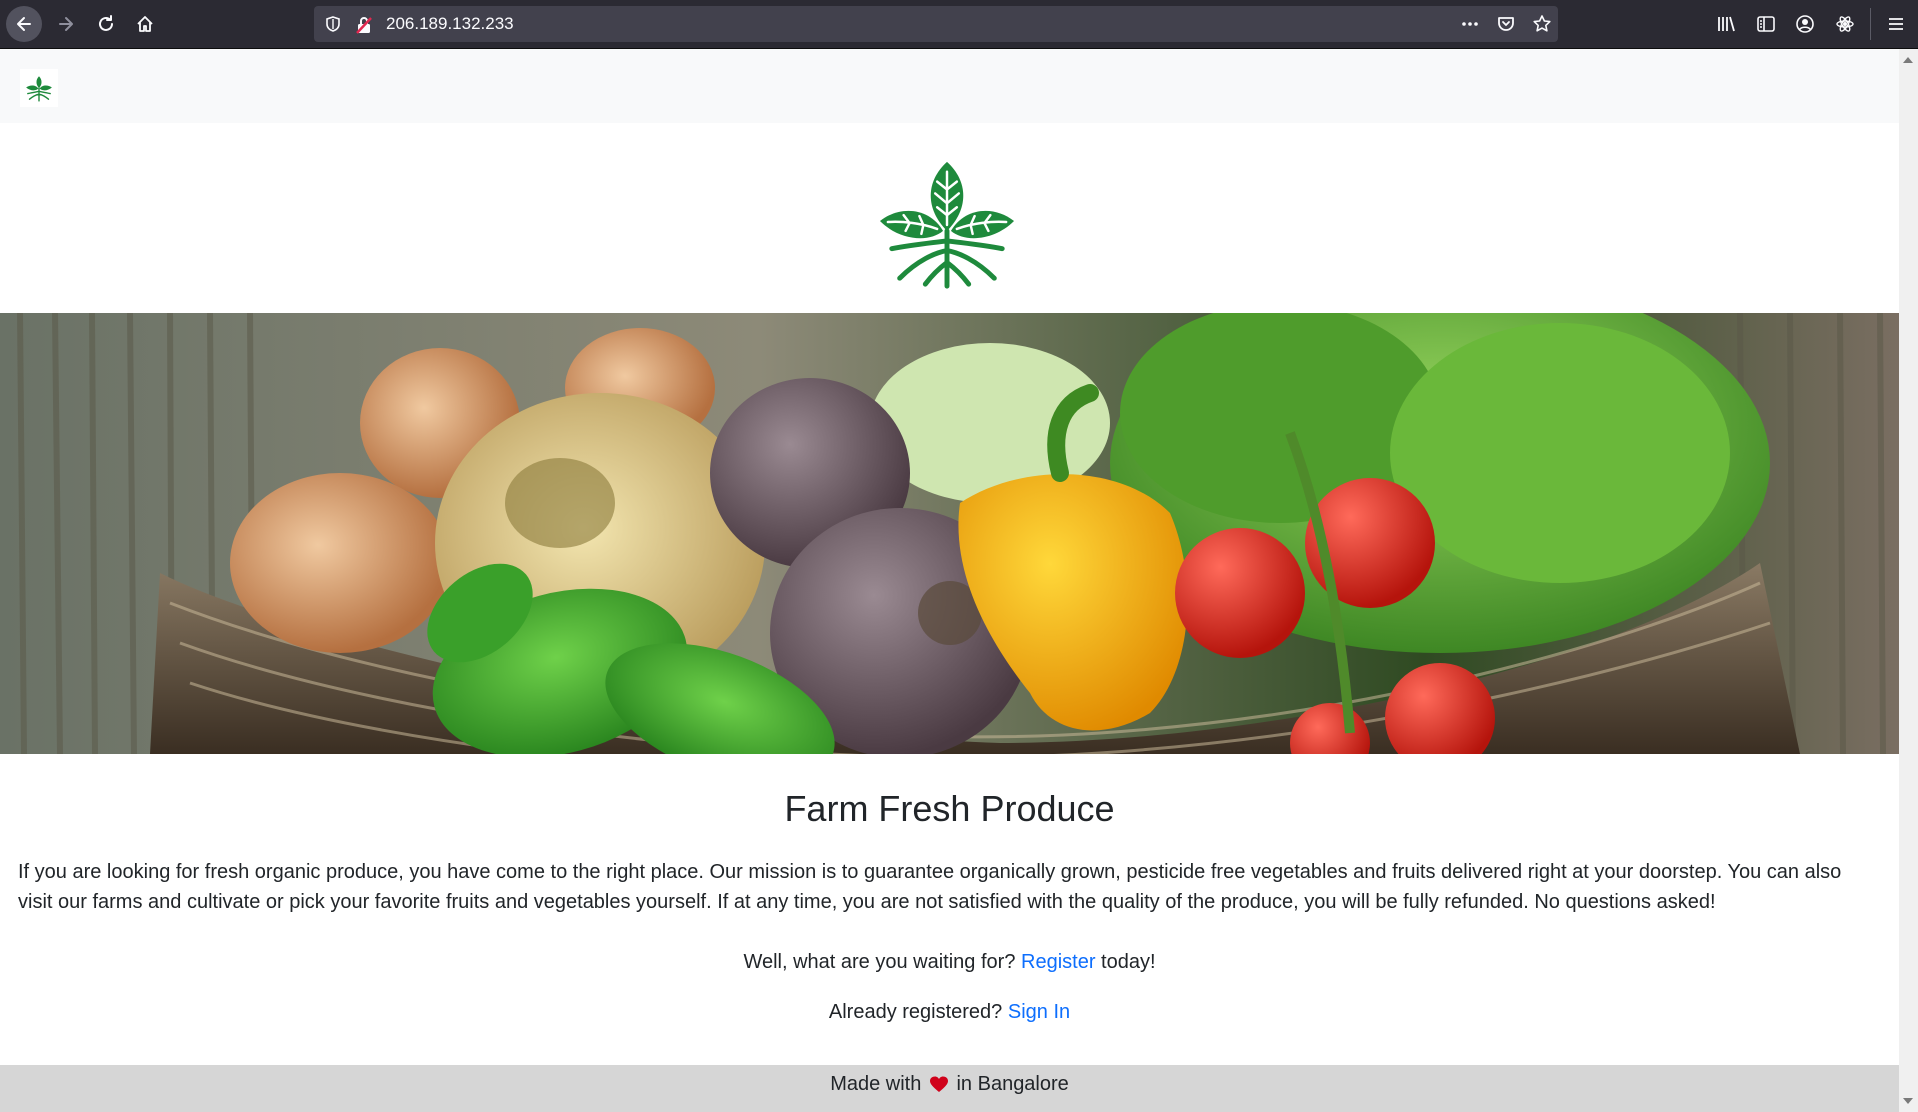 The image size is (1918, 1112). I want to click on heart-icon, so click(938, 1084).